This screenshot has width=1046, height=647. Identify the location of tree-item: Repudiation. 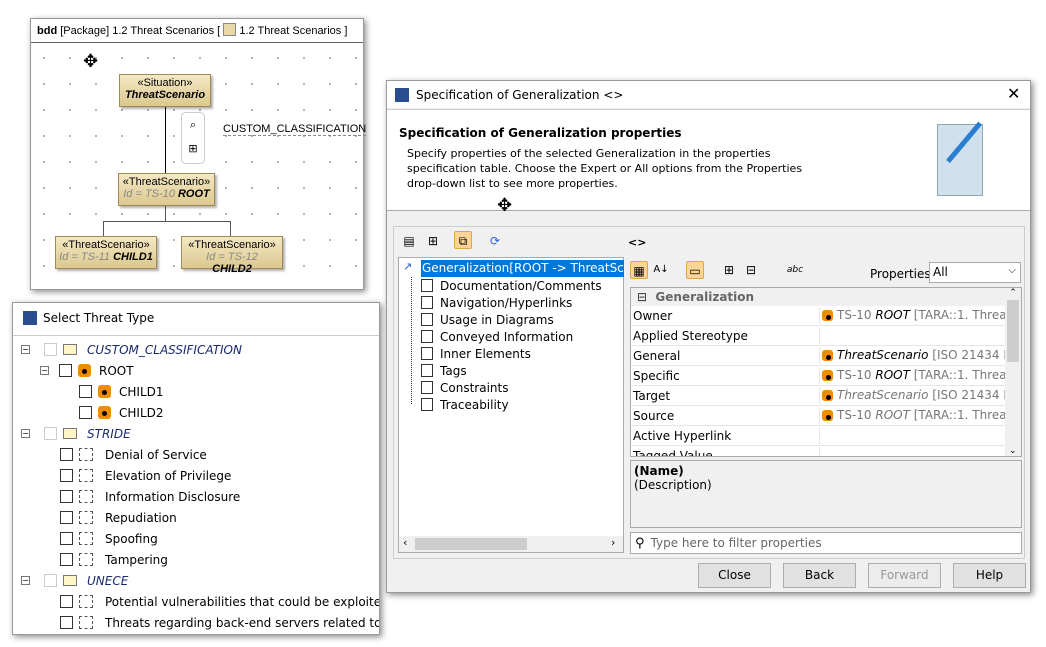
(141, 518).